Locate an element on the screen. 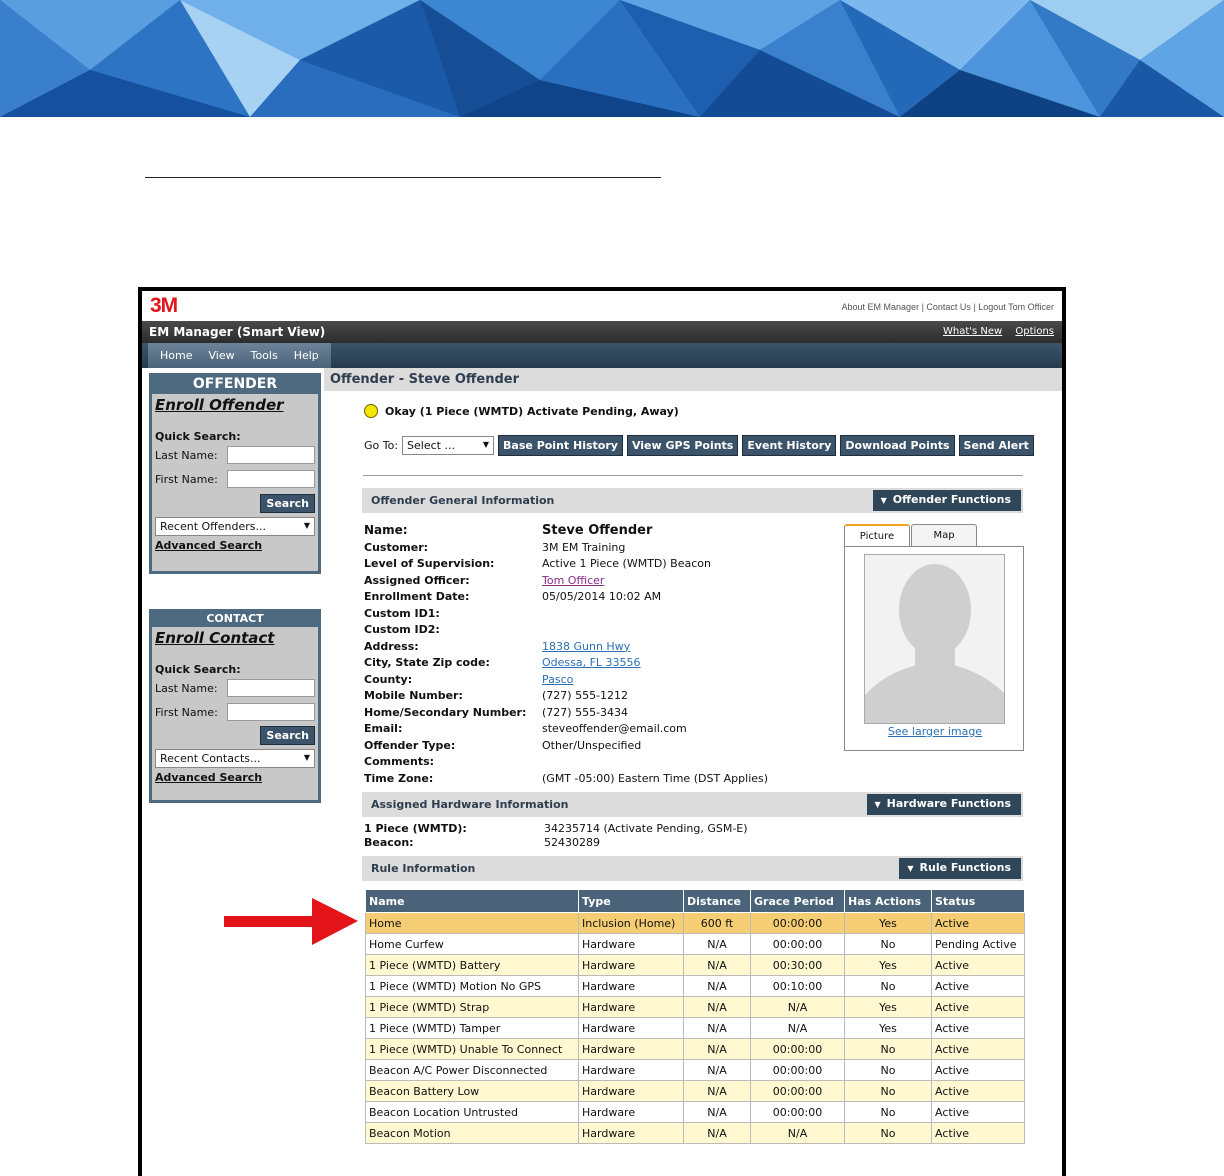  offender-functions-button: ▼ Offender Functions is located at coordinates (946, 500).